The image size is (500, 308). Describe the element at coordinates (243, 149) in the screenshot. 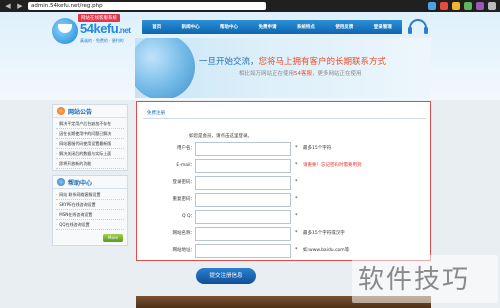

I see `username-input` at that location.